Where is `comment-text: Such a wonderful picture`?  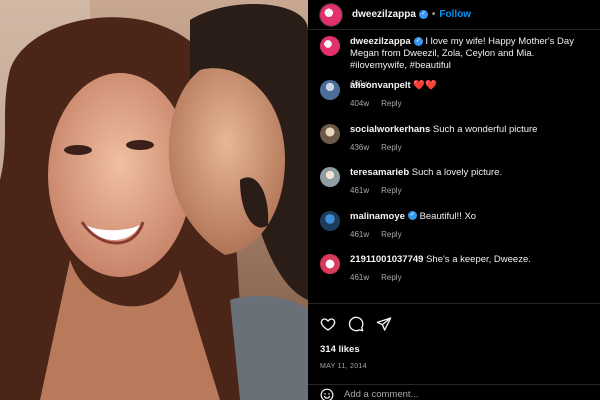 comment-text: Such a wonderful picture is located at coordinates (485, 129).